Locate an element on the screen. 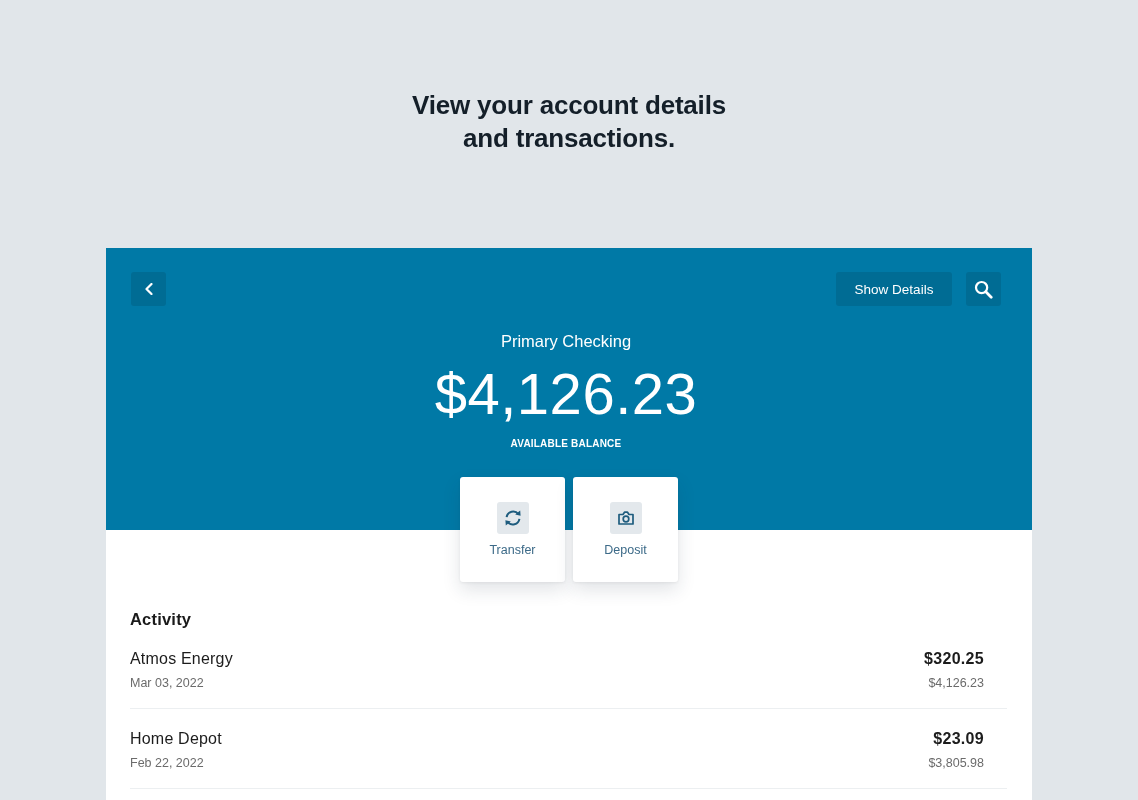 Image resolution: width=1138 pixels, height=800 pixels. sync-arrows-icon is located at coordinates (512, 518).